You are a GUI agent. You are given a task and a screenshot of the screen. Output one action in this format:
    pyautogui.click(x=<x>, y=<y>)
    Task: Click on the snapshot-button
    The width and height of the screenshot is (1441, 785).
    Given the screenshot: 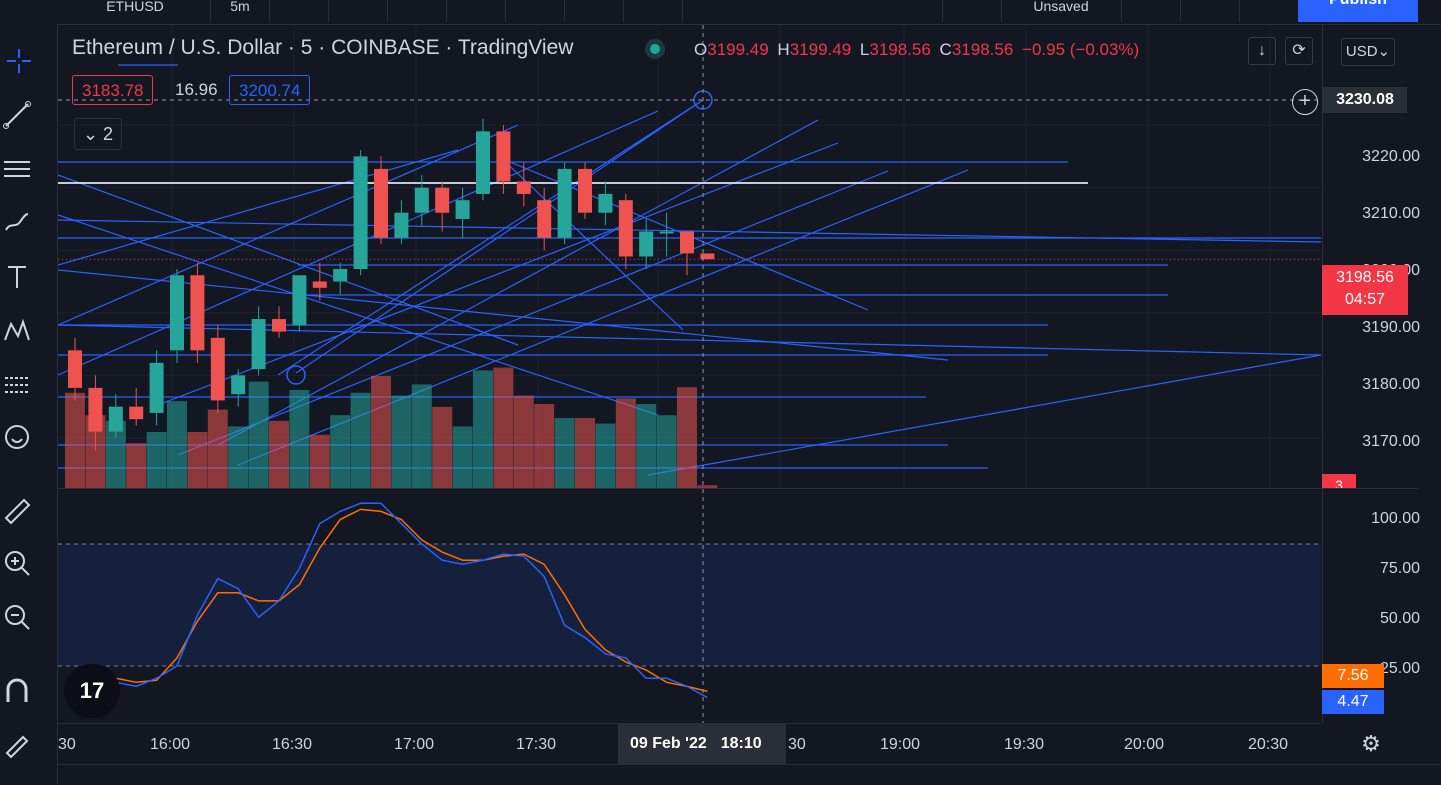 What is the action you would take?
    pyautogui.click(x=1269, y=11)
    